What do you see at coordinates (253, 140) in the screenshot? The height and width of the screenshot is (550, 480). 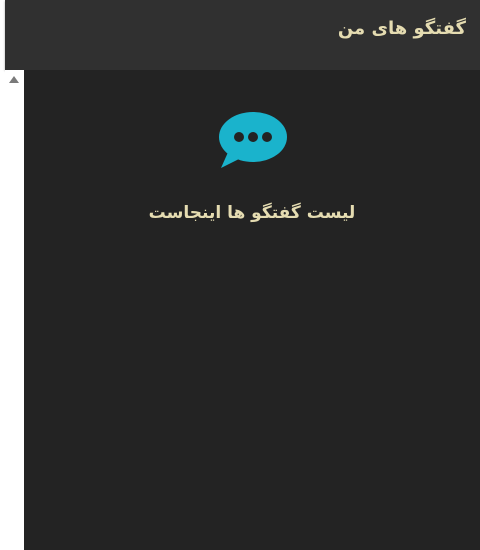 I see `chat-bubble-icon` at bounding box center [253, 140].